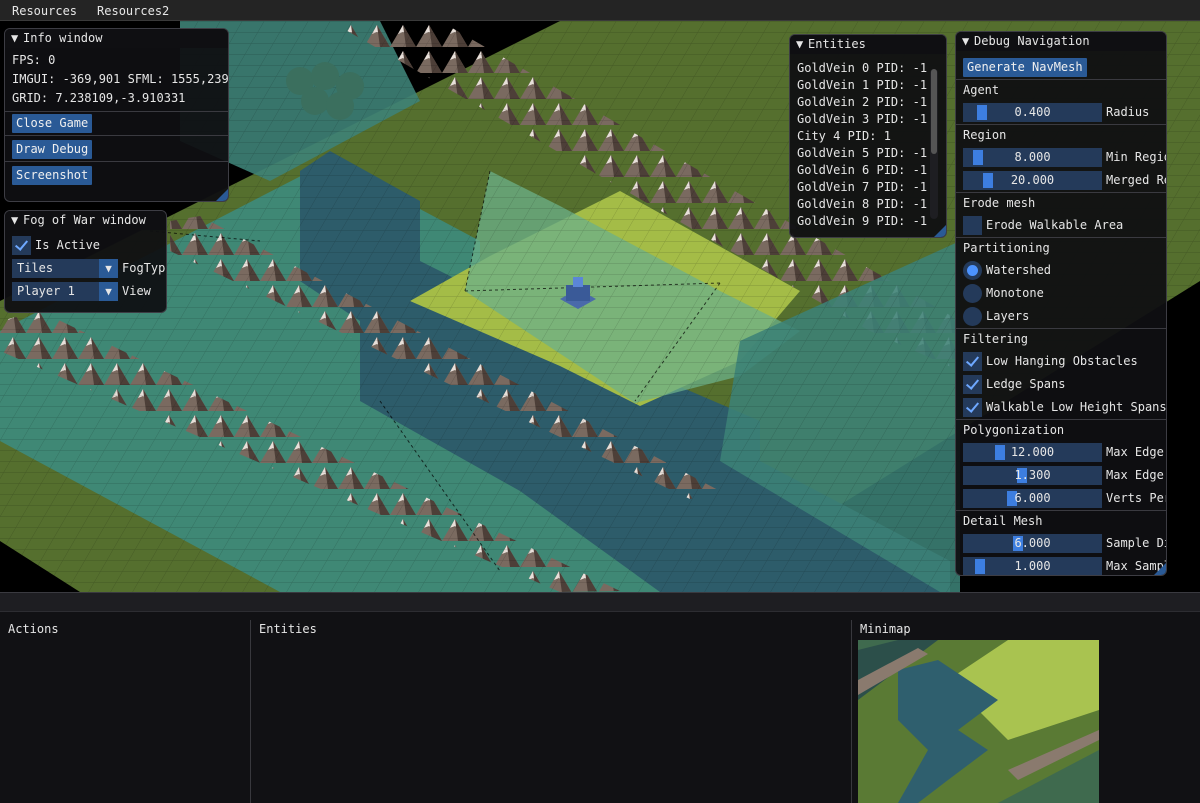 The height and width of the screenshot is (803, 1200). What do you see at coordinates (981, 90) in the screenshot?
I see `agent-header: Agent` at bounding box center [981, 90].